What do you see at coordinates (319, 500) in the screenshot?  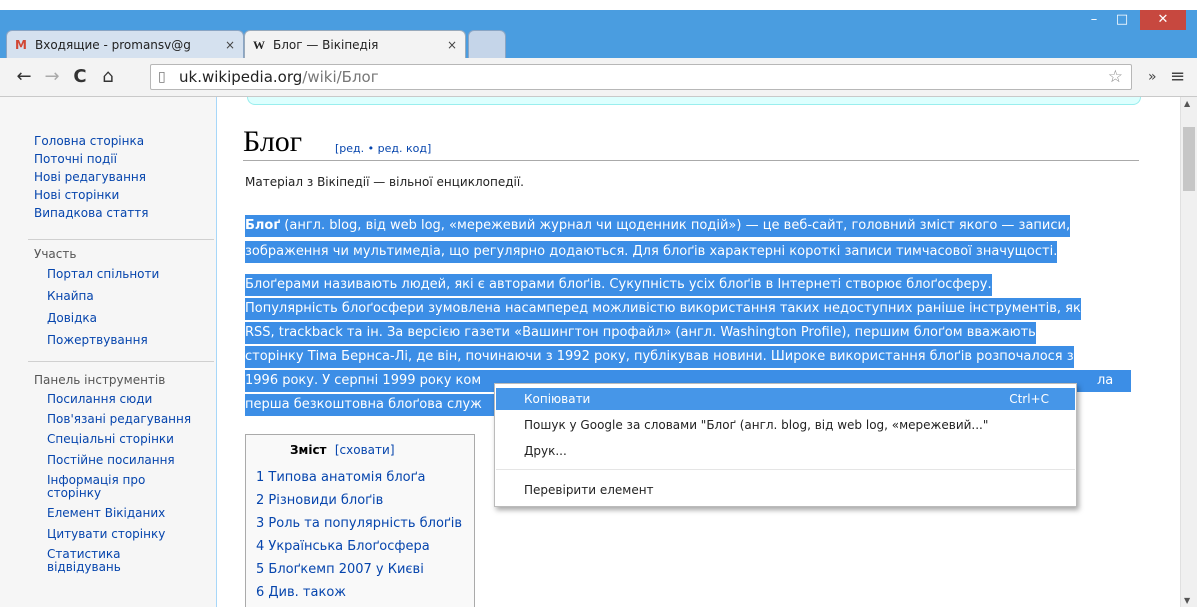 I see `toc-item: 2 Різновиди блоґів` at bounding box center [319, 500].